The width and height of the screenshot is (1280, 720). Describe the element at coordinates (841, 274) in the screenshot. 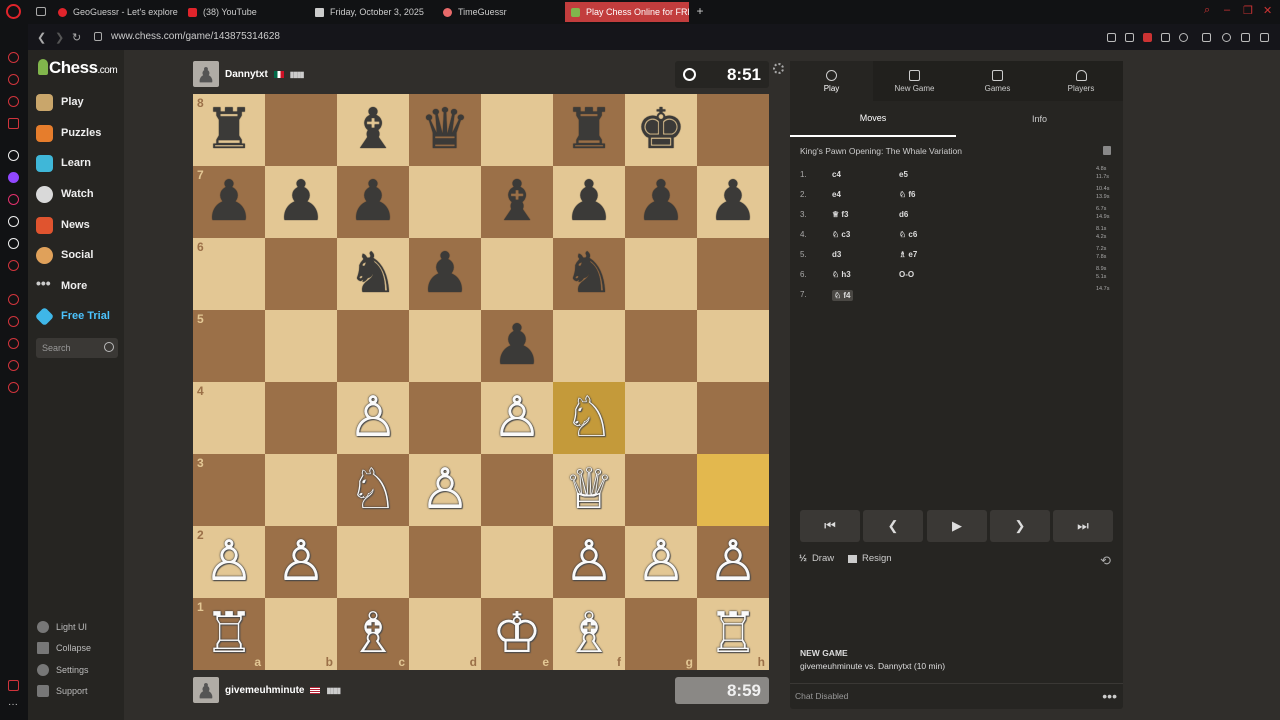

I see `white-move: ♘ h3` at that location.